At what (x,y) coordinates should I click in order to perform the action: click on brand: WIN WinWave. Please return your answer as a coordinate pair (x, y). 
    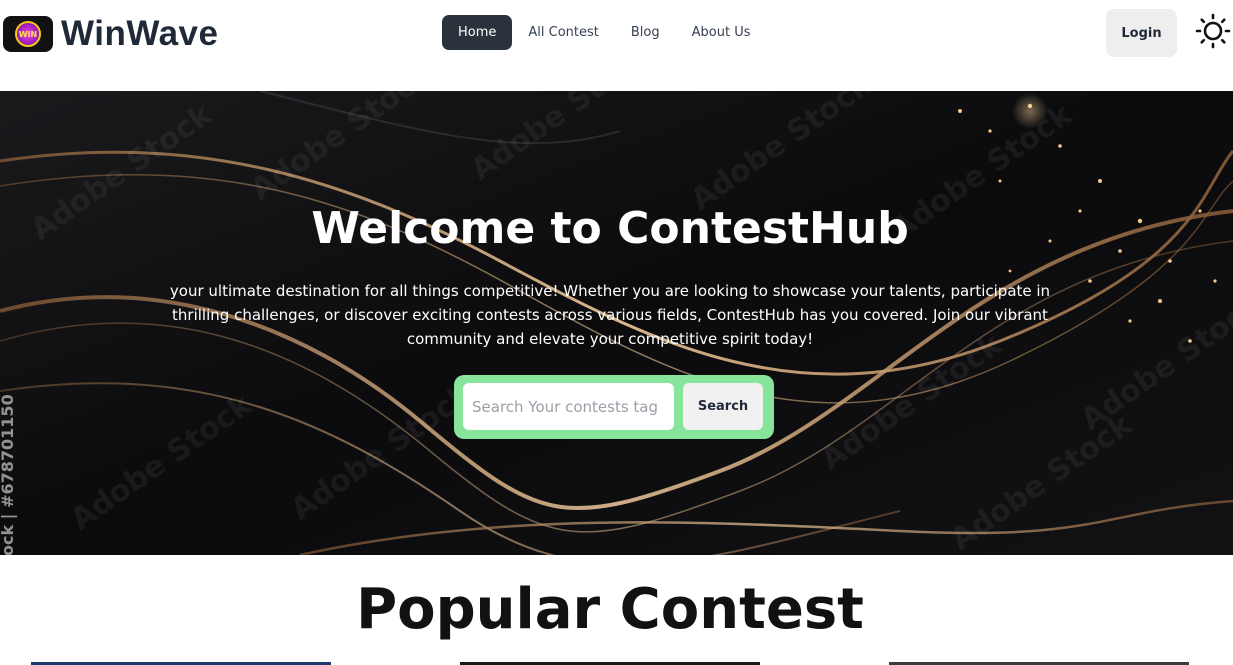
    Looking at the image, I should click on (110, 34).